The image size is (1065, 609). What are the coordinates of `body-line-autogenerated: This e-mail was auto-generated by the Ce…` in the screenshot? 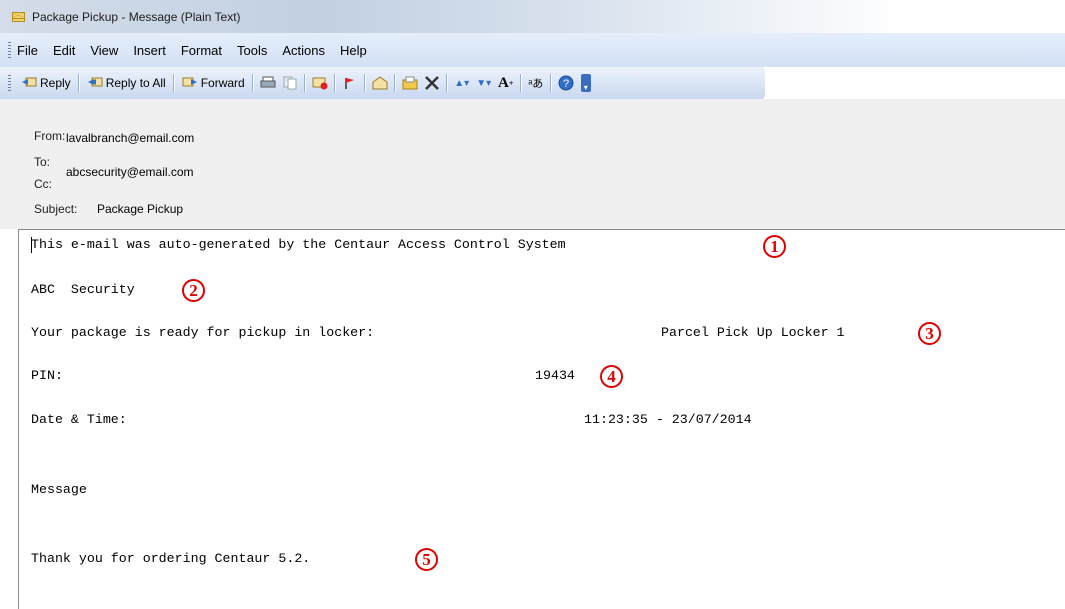 It's located at (298, 244).